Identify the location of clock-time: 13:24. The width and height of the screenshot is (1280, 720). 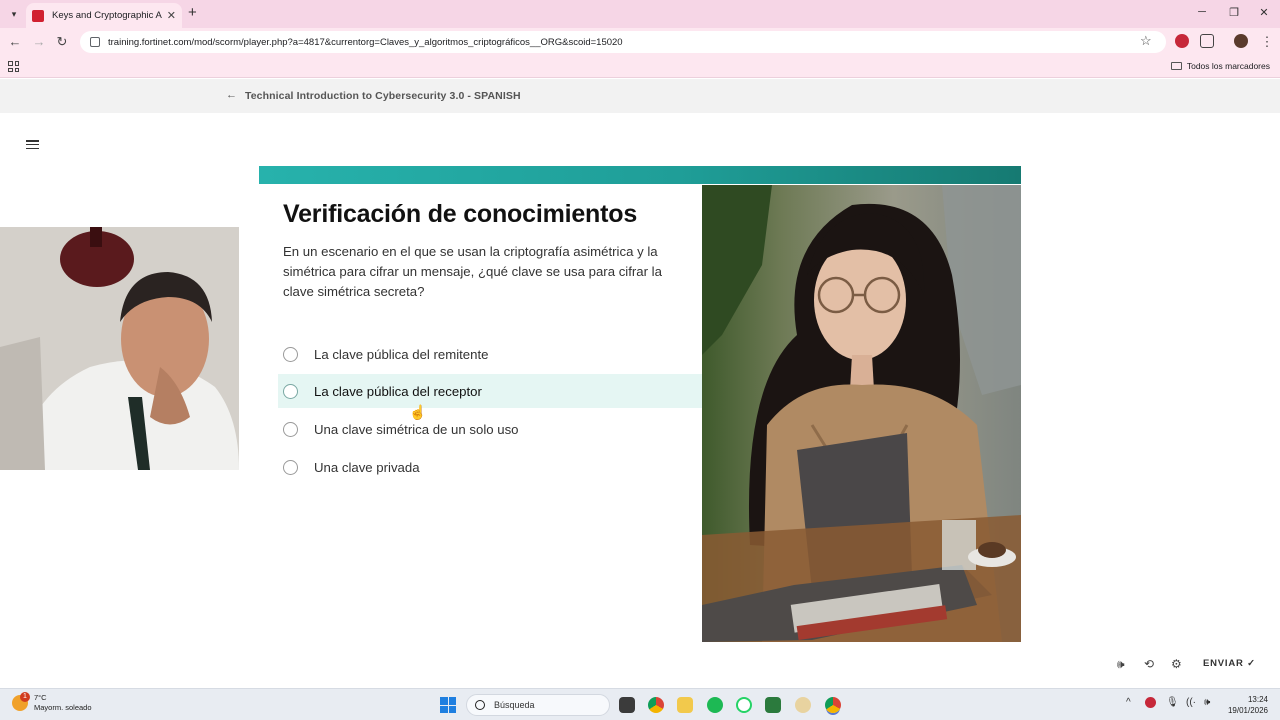
(1257, 699).